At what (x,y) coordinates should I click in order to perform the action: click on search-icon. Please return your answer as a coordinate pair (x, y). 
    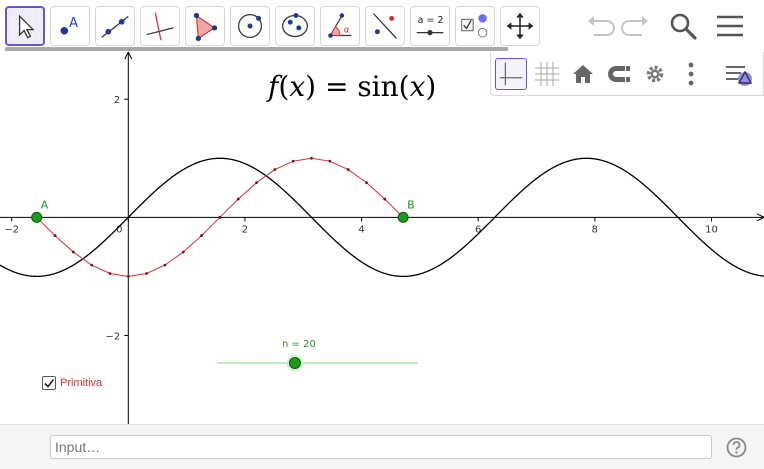
    Looking at the image, I should click on (683, 26).